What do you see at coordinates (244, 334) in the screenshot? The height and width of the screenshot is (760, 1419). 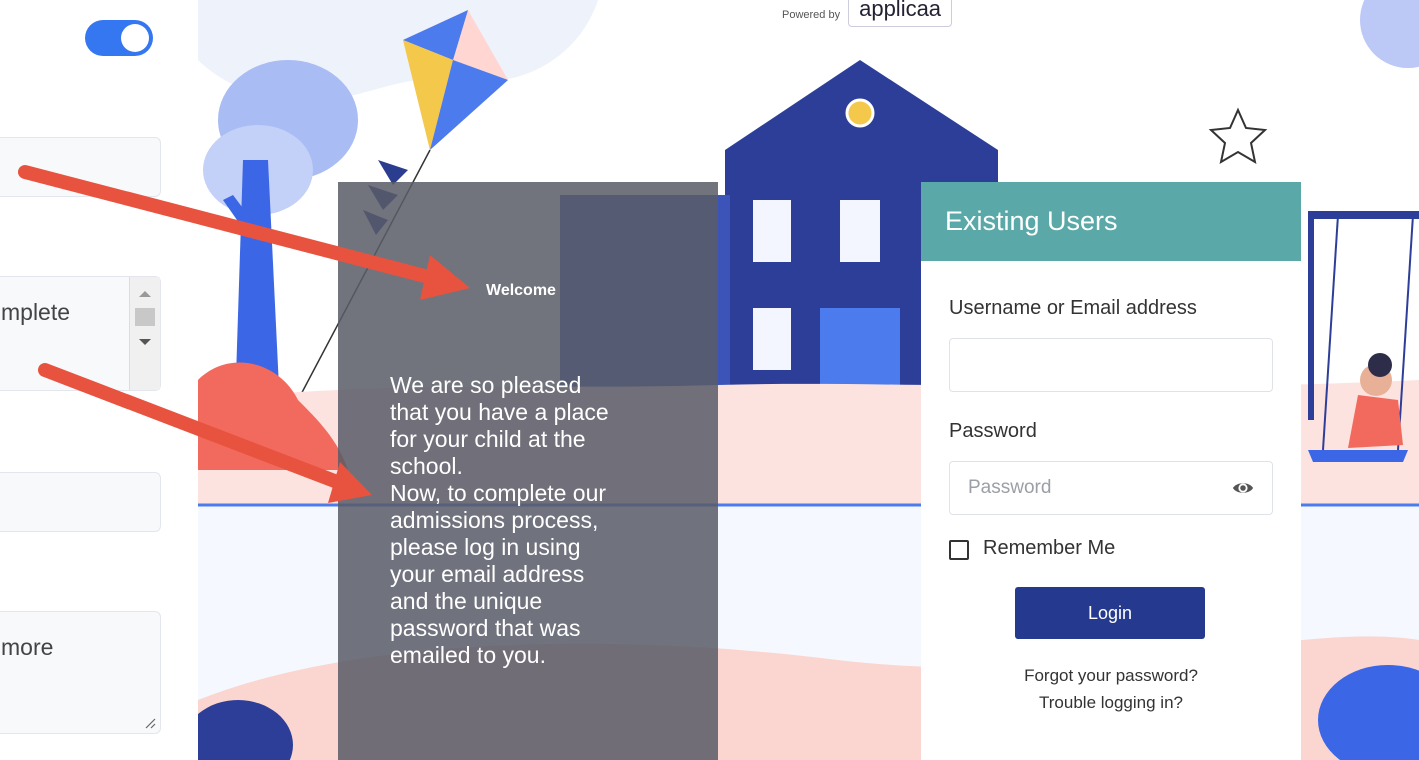 I see `annotation-arrows` at bounding box center [244, 334].